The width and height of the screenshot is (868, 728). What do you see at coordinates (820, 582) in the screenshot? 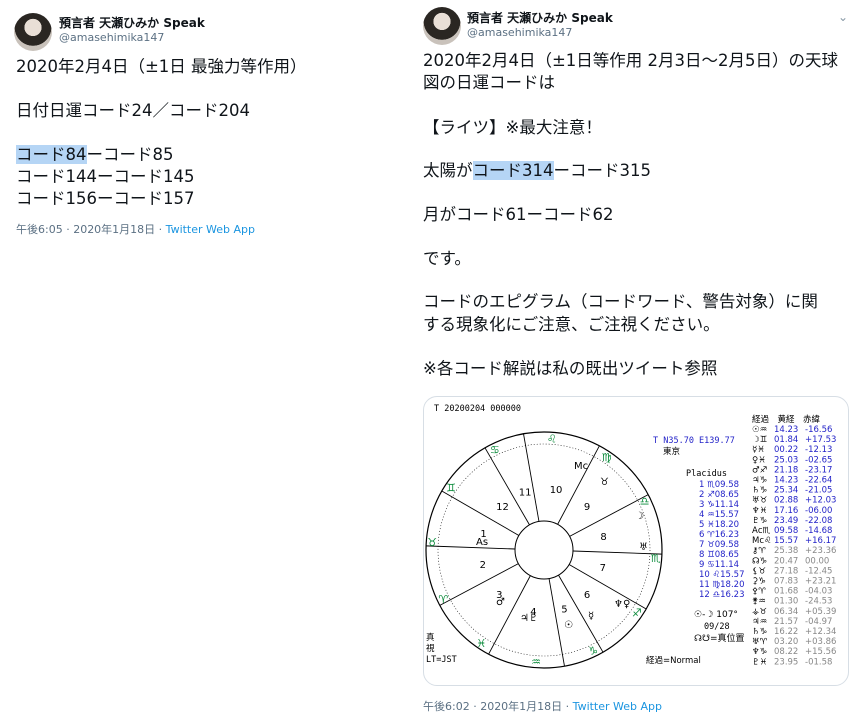
I see `planet-declination-cell: +23.21` at bounding box center [820, 582].